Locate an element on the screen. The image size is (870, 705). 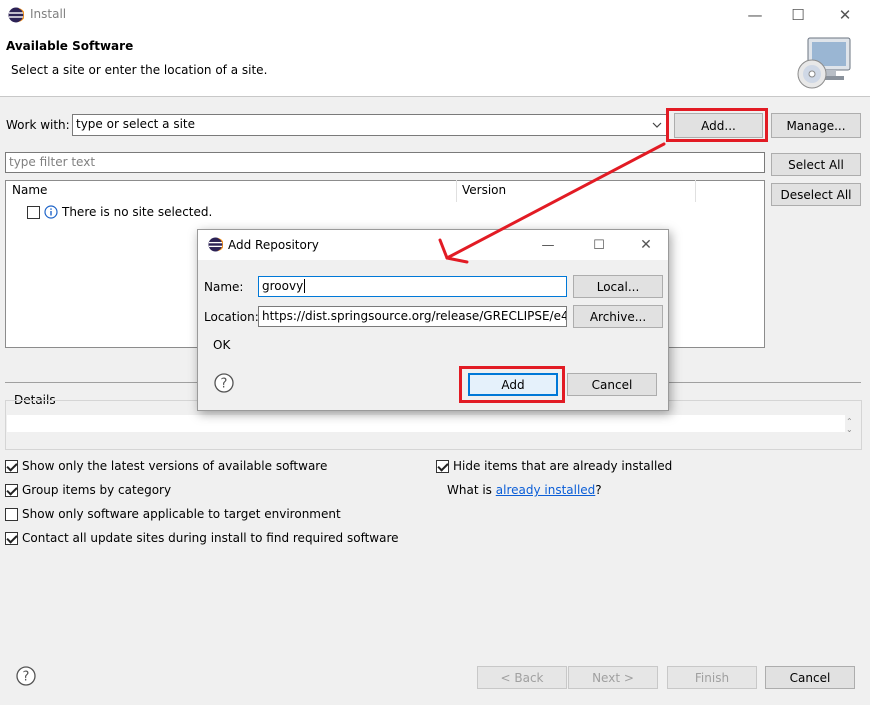
table-row: There is no site selected. is located at coordinates (119, 212).